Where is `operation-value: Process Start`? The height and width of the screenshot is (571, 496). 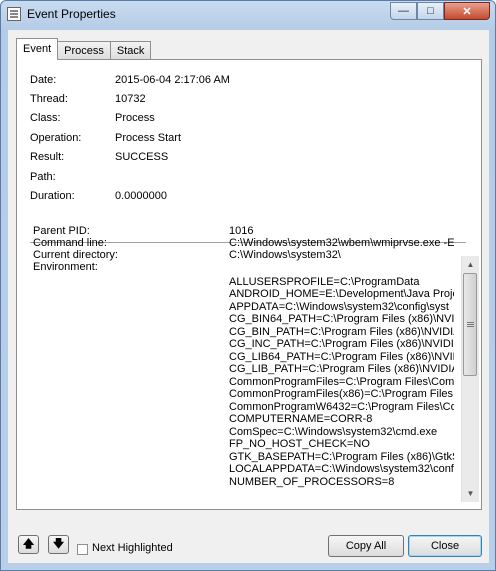 operation-value: Process Start is located at coordinates (148, 138).